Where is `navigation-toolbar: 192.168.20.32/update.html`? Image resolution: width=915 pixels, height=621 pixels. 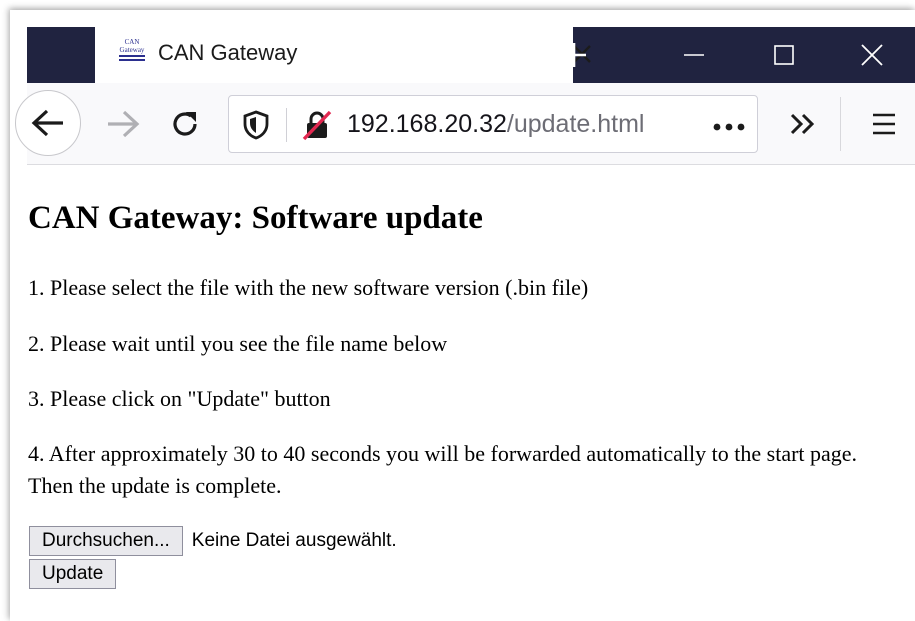
navigation-toolbar: 192.168.20.32/update.html is located at coordinates (465, 124).